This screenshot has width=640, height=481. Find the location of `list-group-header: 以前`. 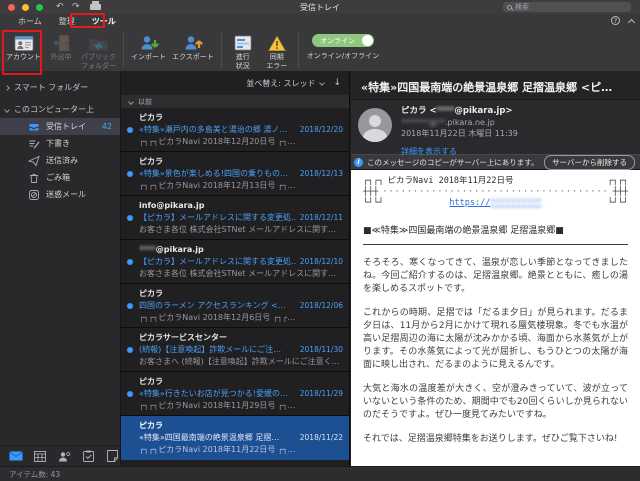

list-group-header: 以前 is located at coordinates (235, 101).